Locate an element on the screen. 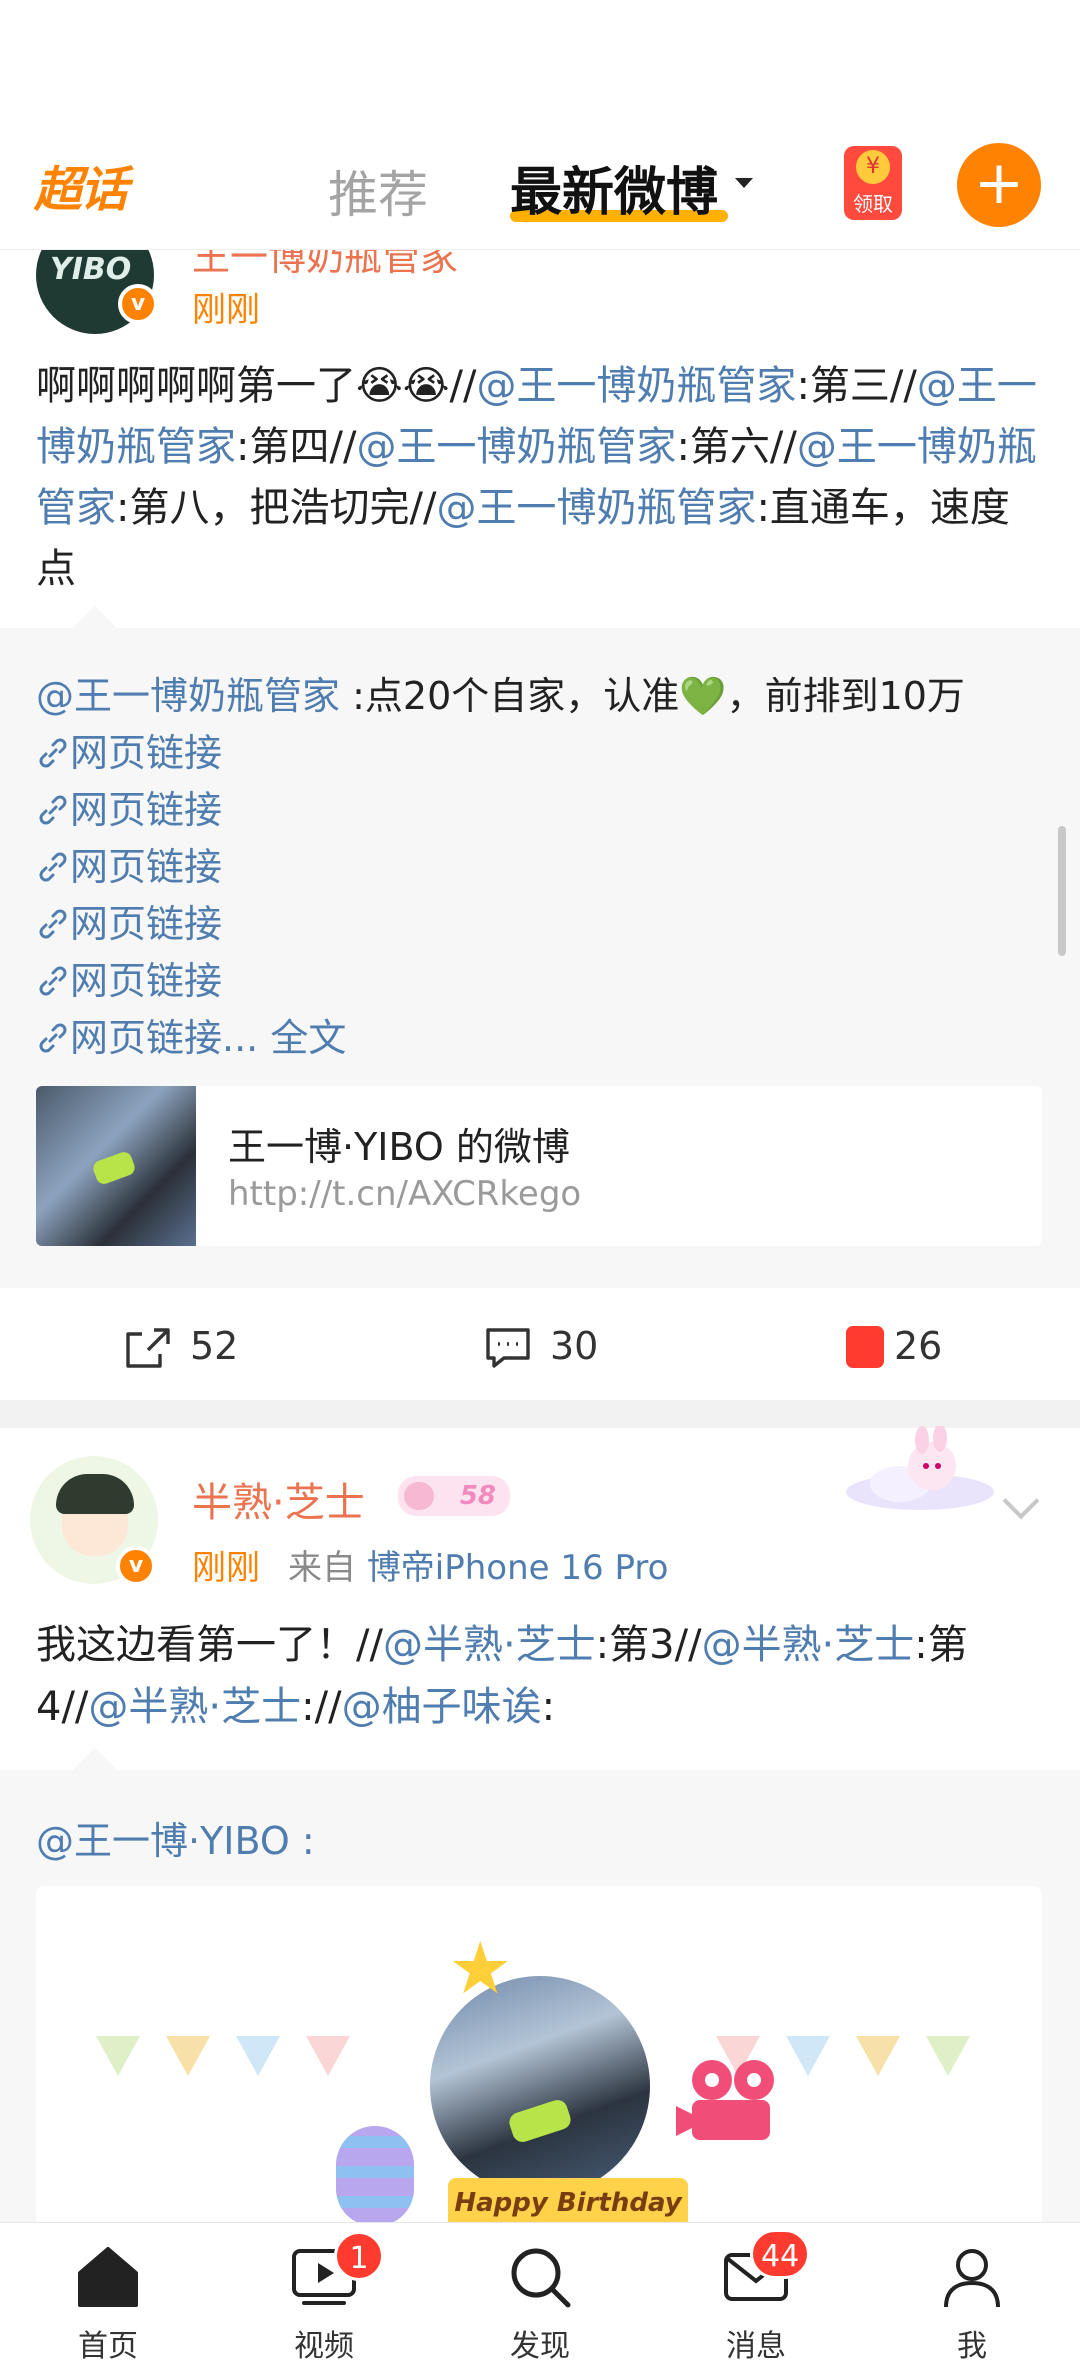 This screenshot has width=1080, height=2373. bottom-navigation: 首页 1 视频 发现 44 消息 我 is located at coordinates (540, 2297).